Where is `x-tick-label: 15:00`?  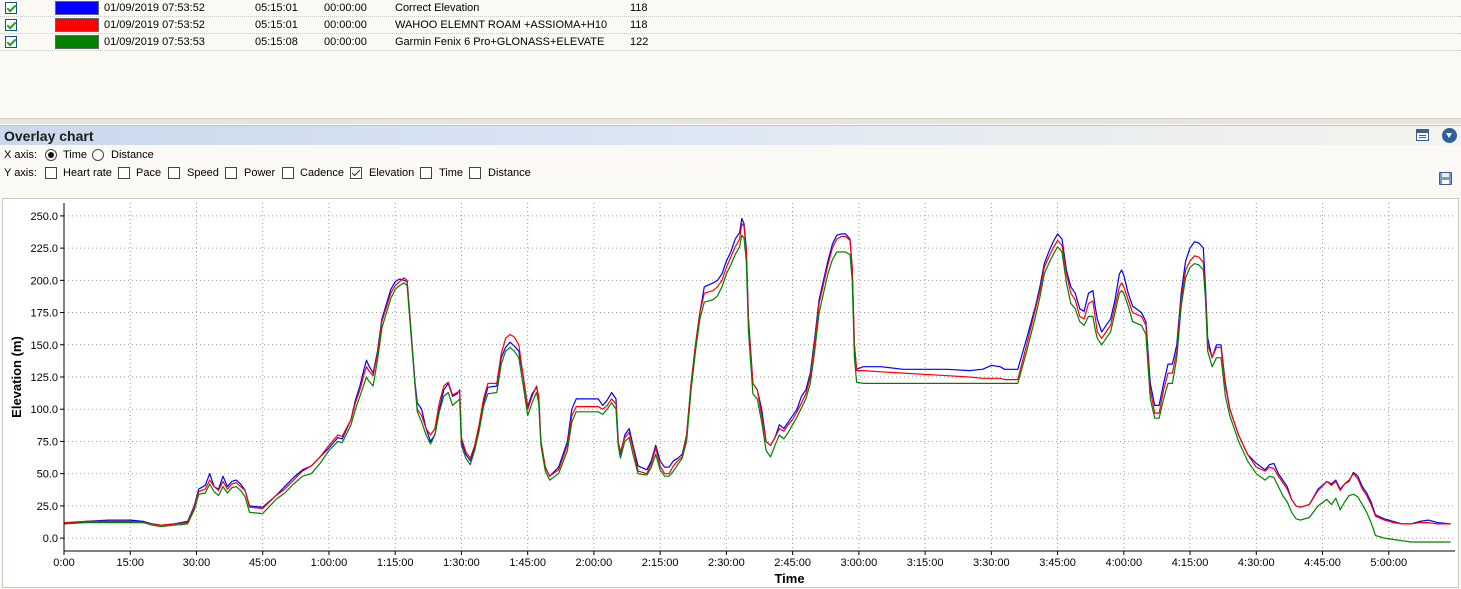 x-tick-label: 15:00 is located at coordinates (130, 563).